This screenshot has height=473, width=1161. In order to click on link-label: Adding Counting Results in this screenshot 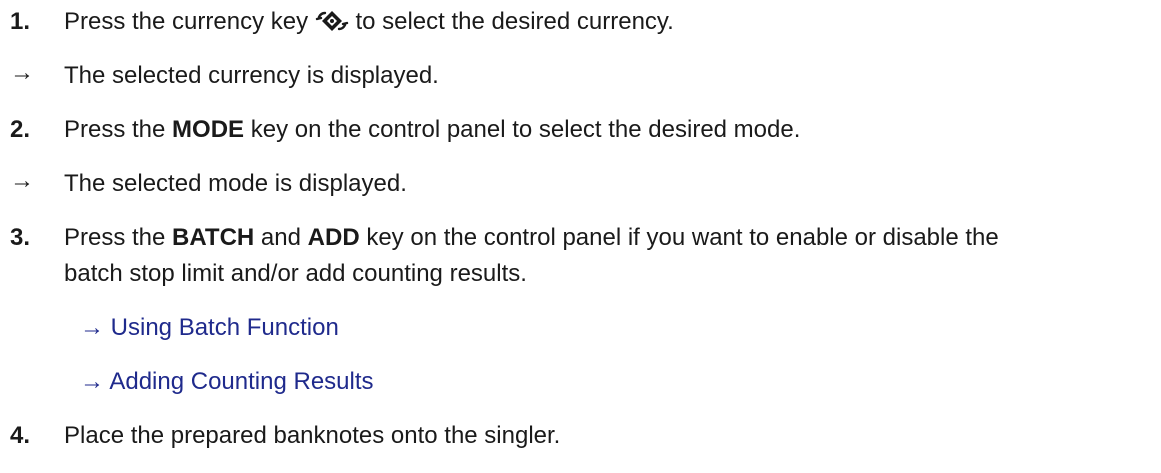, I will do `click(241, 381)`.